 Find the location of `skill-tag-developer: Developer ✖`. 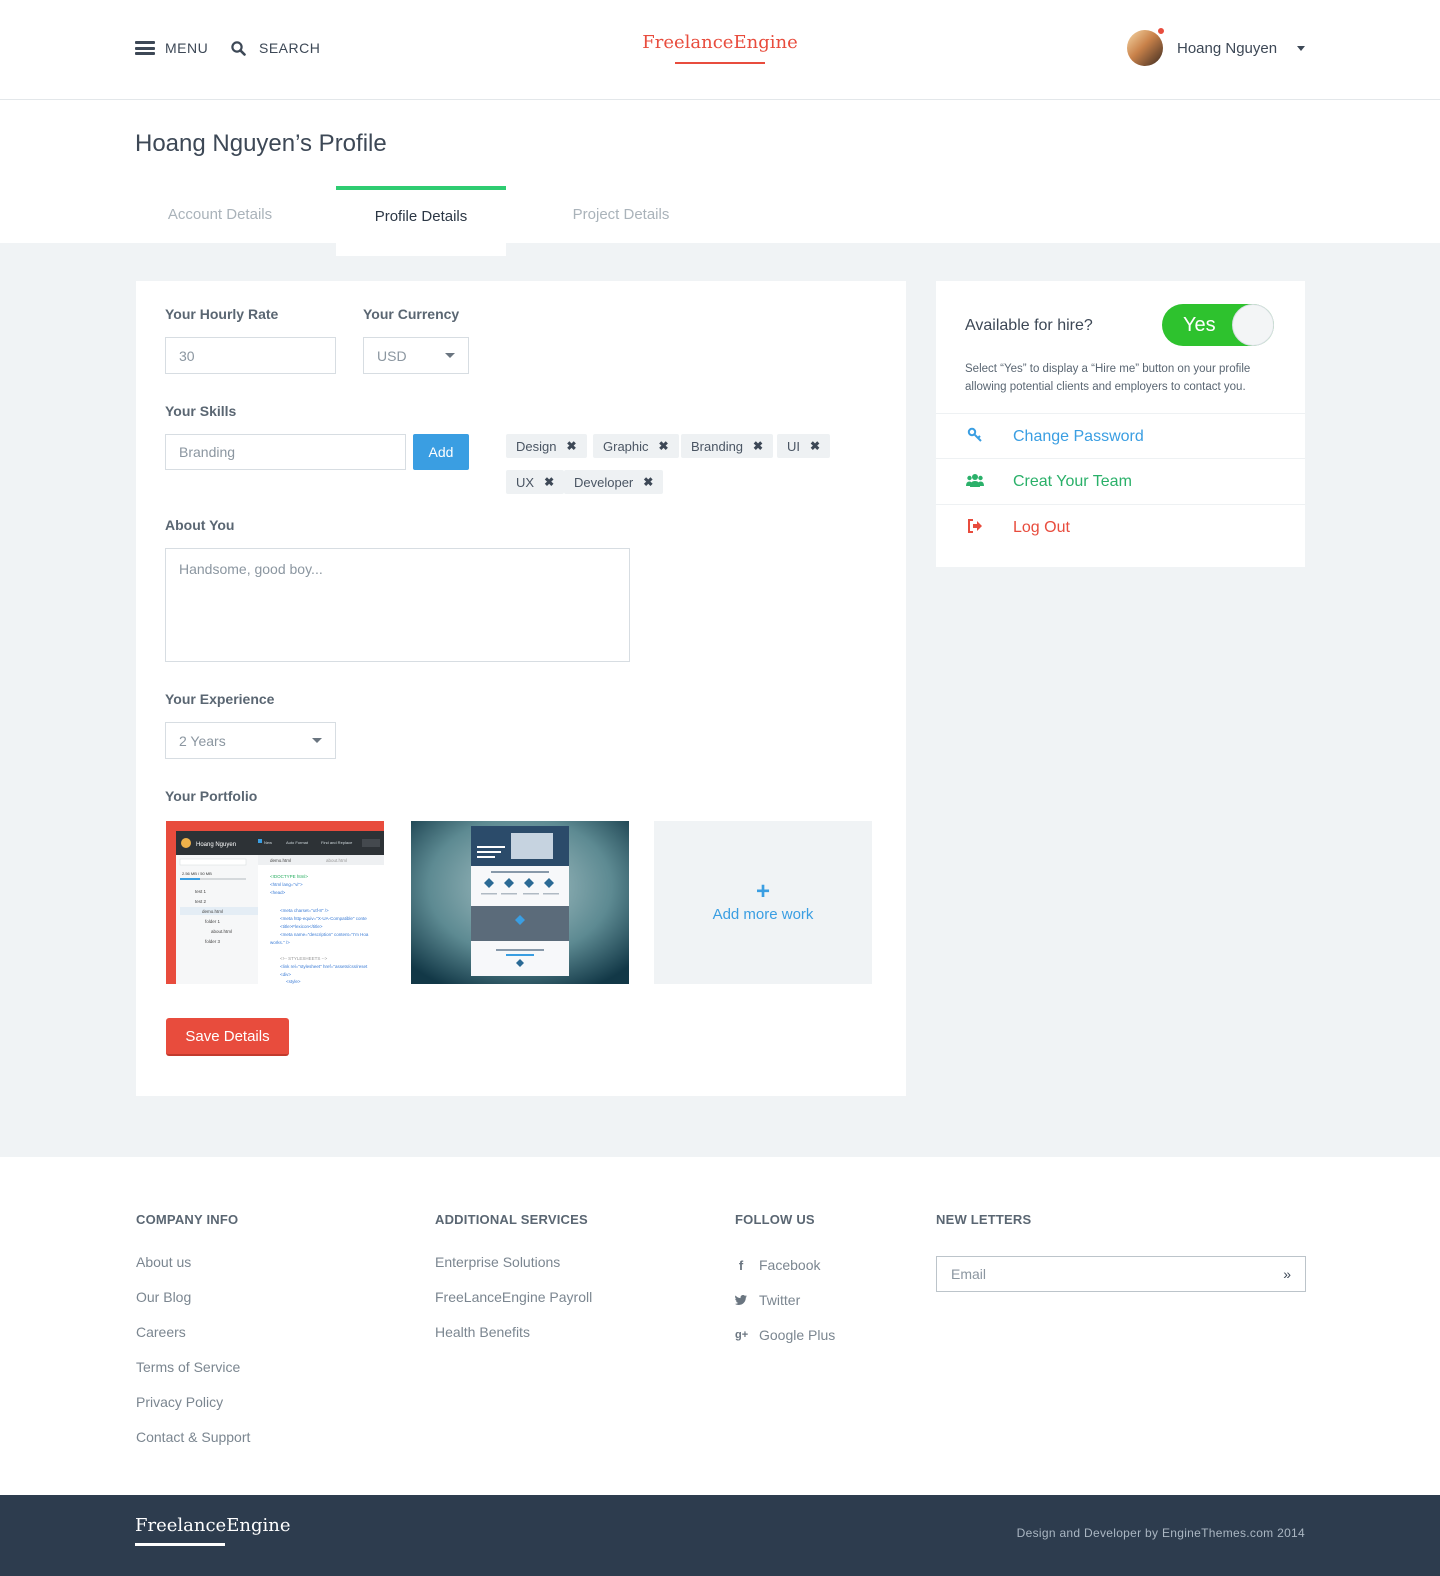

skill-tag-developer: Developer ✖ is located at coordinates (614, 482).